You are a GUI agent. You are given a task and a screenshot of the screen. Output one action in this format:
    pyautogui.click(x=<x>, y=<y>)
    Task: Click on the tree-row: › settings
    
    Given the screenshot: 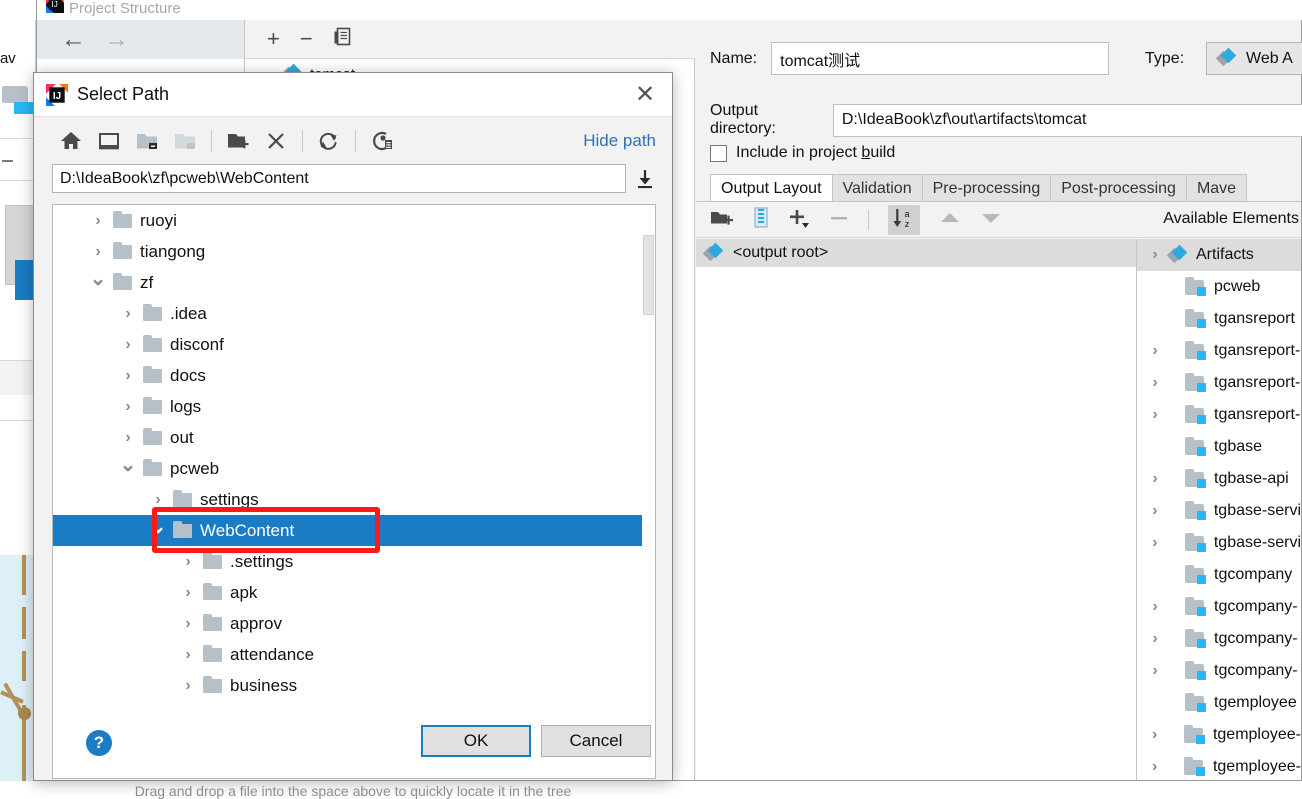 What is the action you would take?
    pyautogui.click(x=354, y=499)
    